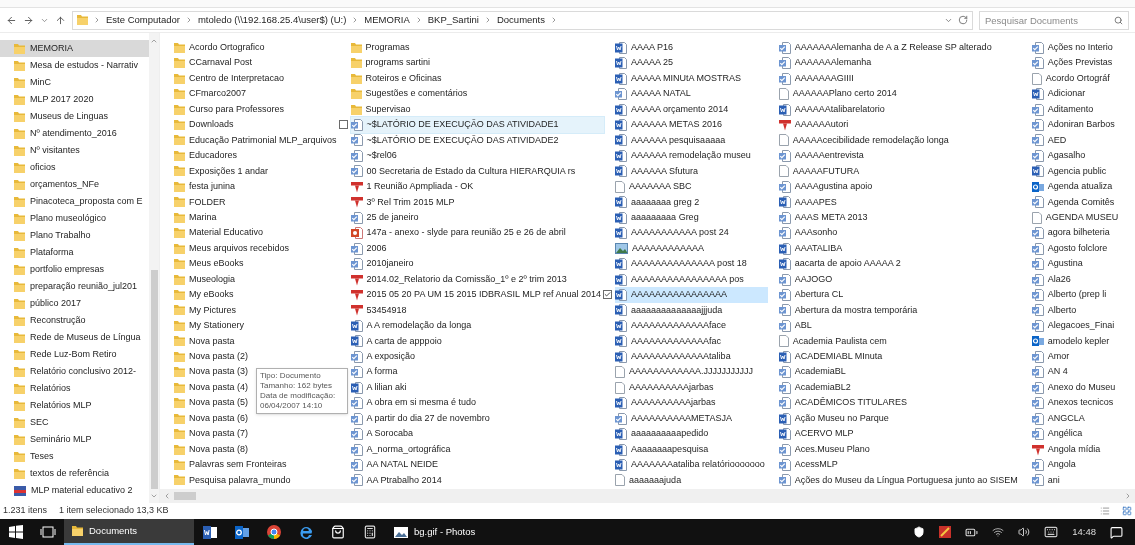  What do you see at coordinates (298, 401) in the screenshot?
I see `tooltip-line: Data de modificação: 06/04/2007 14:10` at bounding box center [298, 401].